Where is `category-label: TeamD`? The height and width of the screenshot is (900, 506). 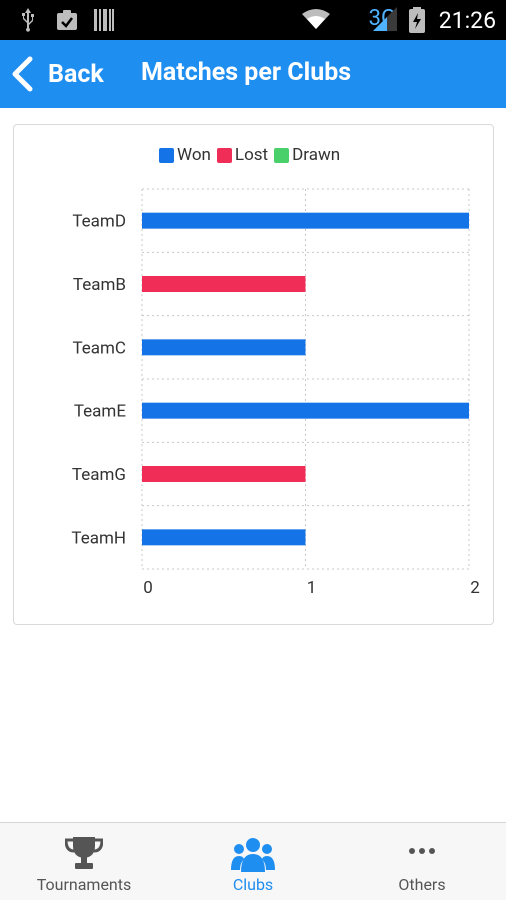 category-label: TeamD is located at coordinates (99, 222).